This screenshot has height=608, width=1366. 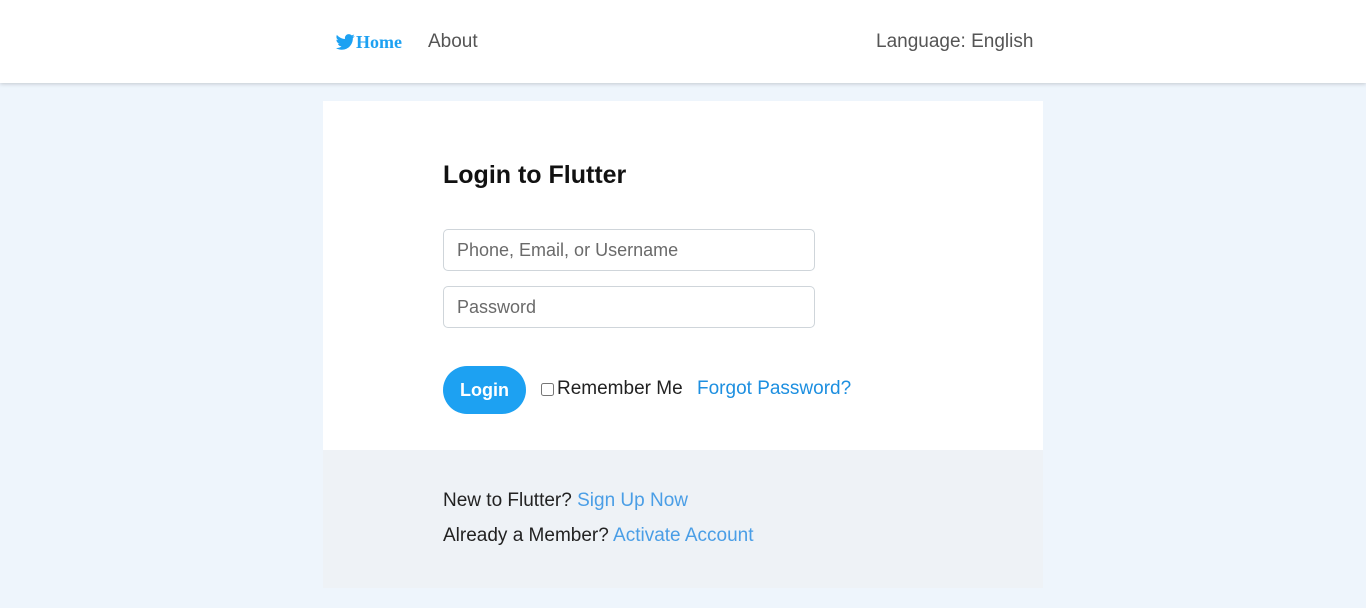 I want to click on nav-home-link: Home, so click(x=368, y=42).